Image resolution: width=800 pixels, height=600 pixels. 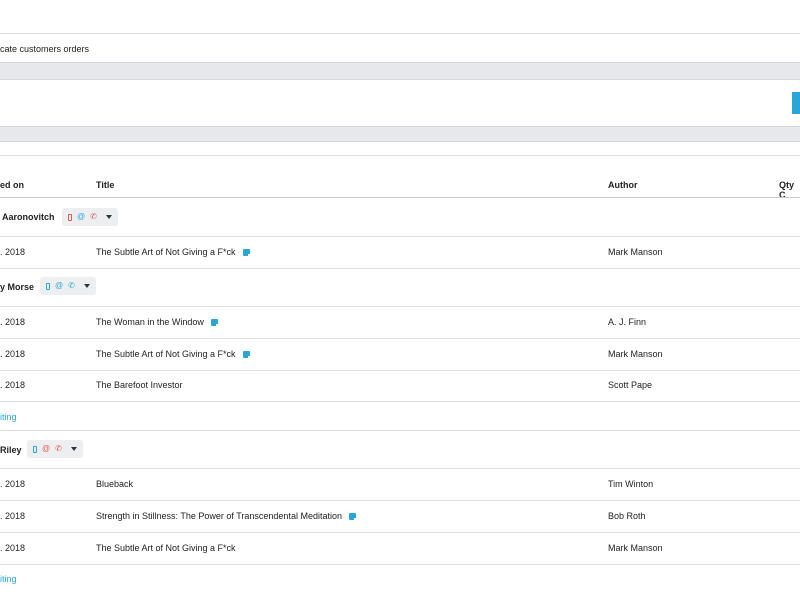 I want to click on book-title: Blueback, so click(x=114, y=484).